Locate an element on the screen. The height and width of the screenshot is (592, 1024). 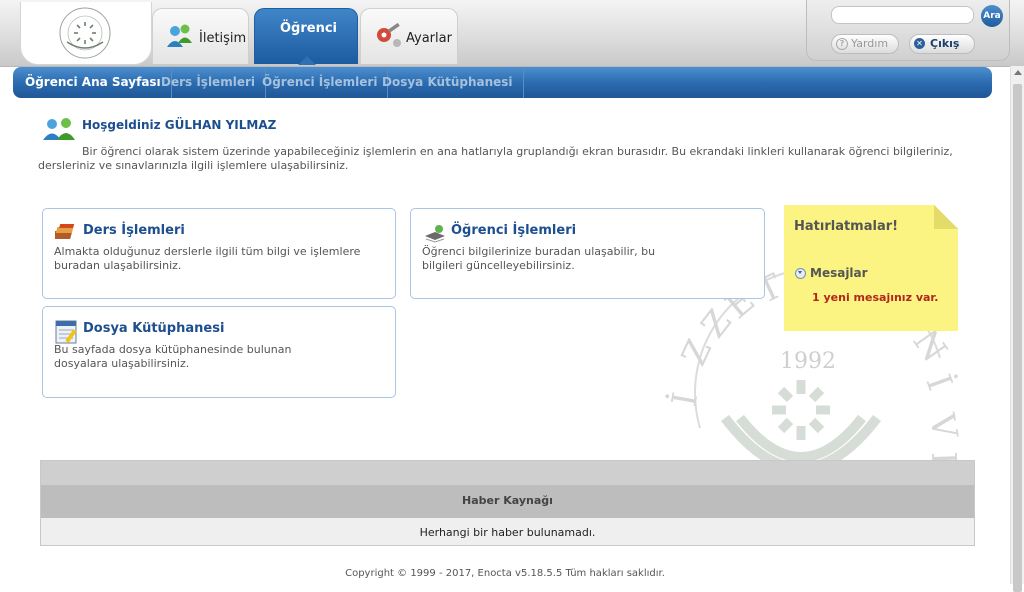
note-page-curl is located at coordinates (946, 217).